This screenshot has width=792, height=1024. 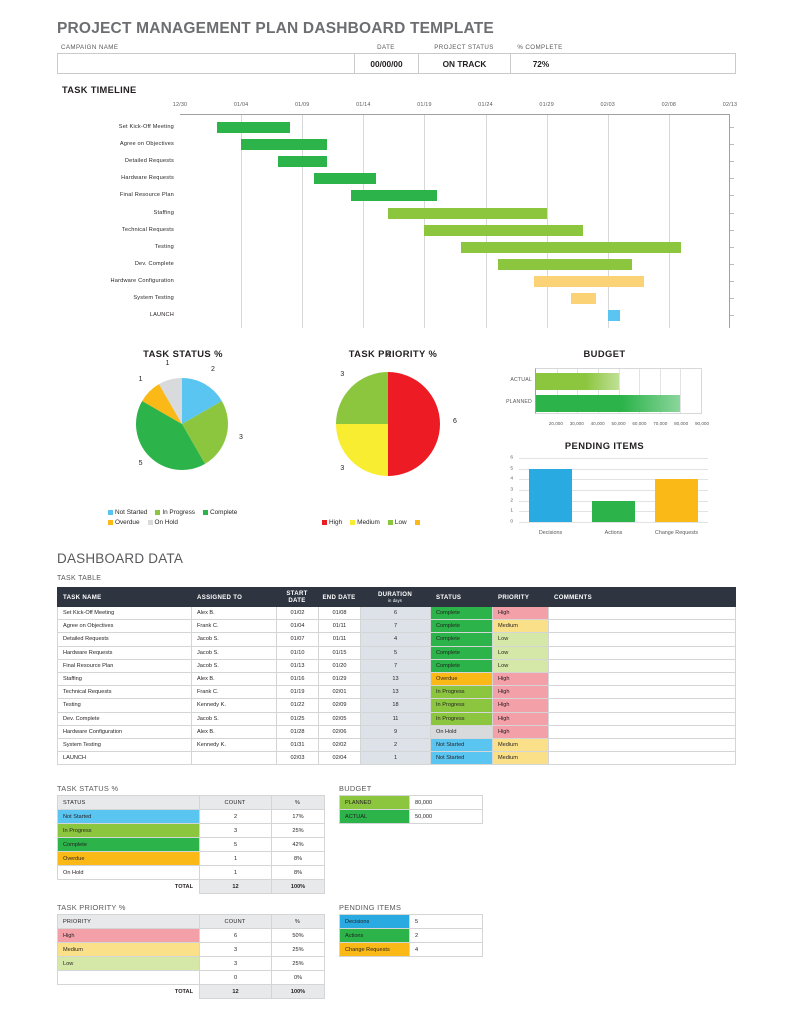 I want to click on col-status: STATUS, so click(x=461, y=597).